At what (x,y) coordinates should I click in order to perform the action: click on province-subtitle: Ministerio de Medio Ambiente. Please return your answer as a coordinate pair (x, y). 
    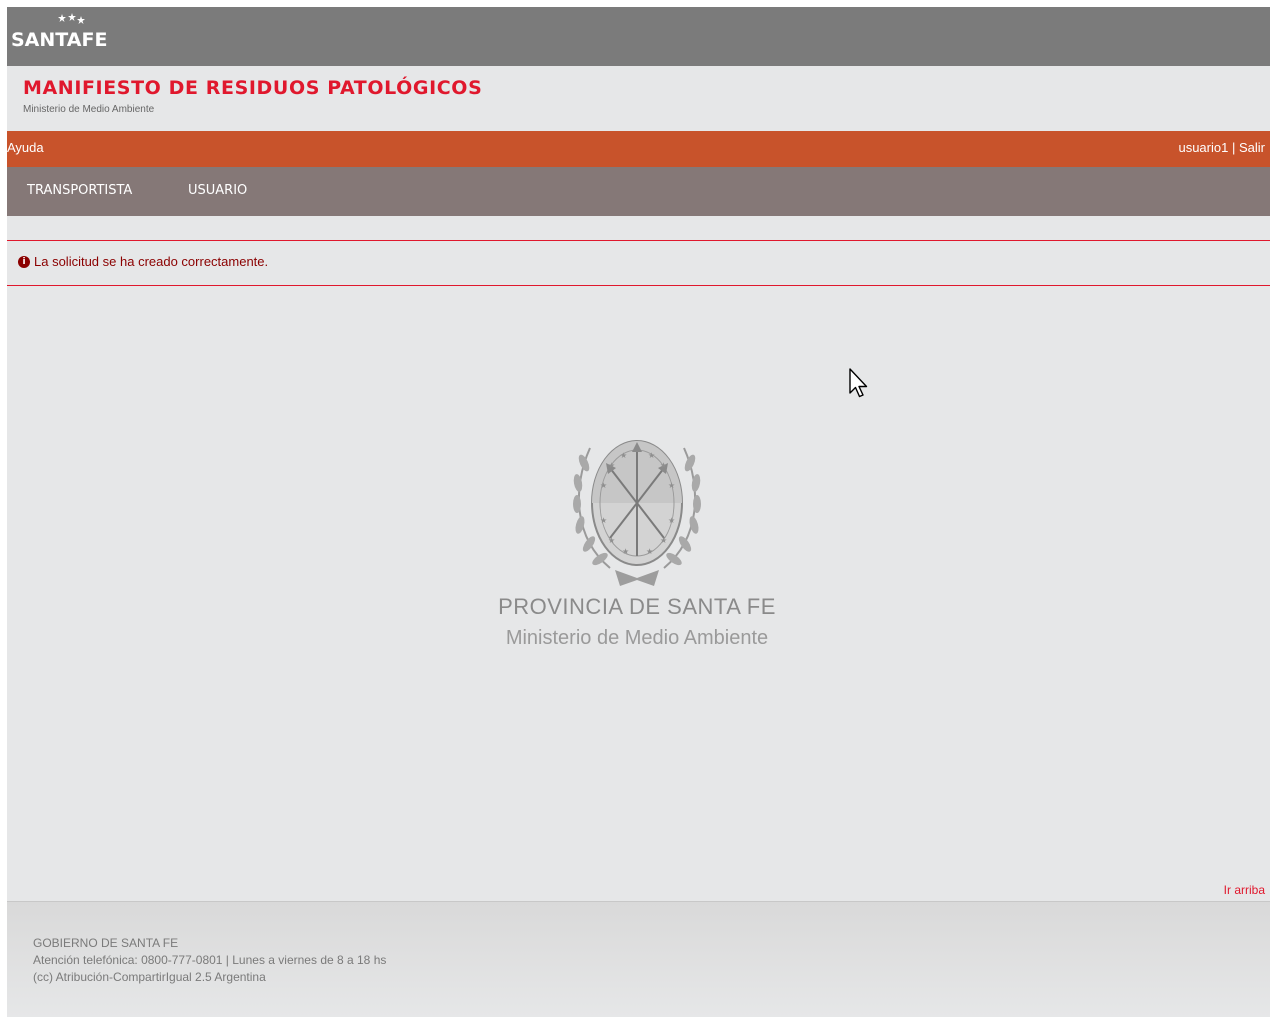
    Looking at the image, I should click on (637, 638).